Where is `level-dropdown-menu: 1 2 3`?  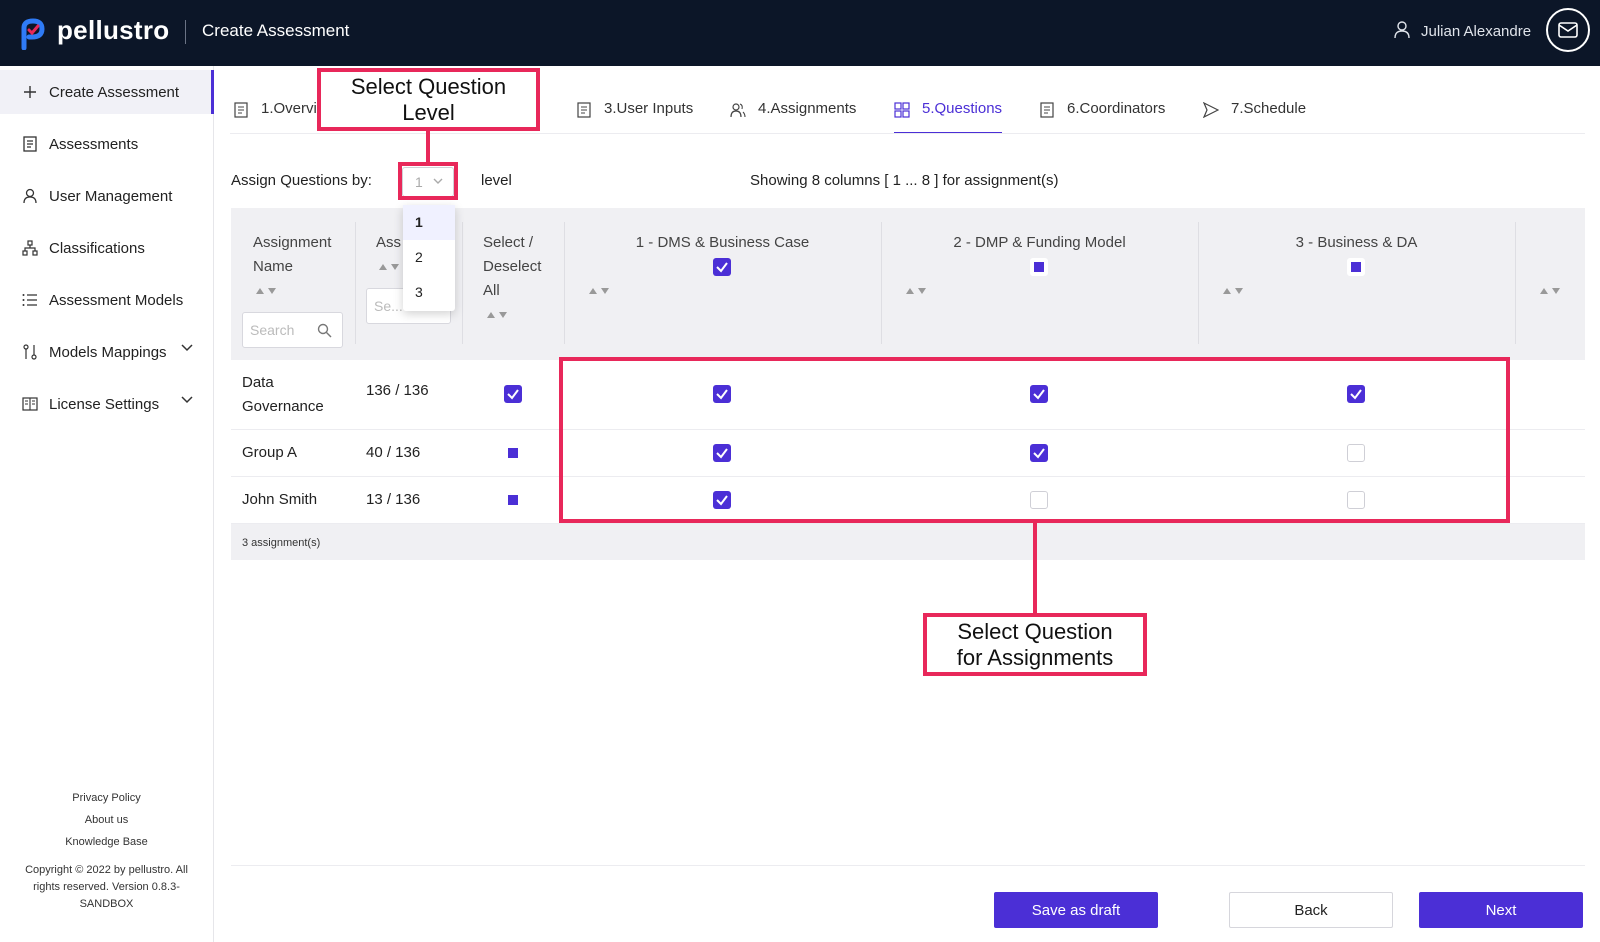 level-dropdown-menu: 1 2 3 is located at coordinates (429, 258).